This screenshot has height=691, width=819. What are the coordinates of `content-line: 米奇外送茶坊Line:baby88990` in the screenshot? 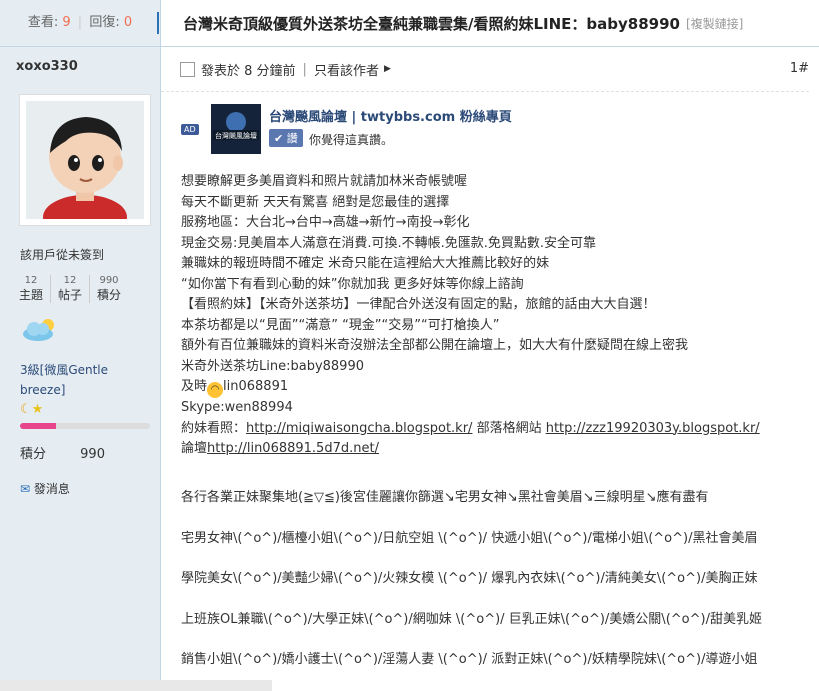 It's located at (272, 366).